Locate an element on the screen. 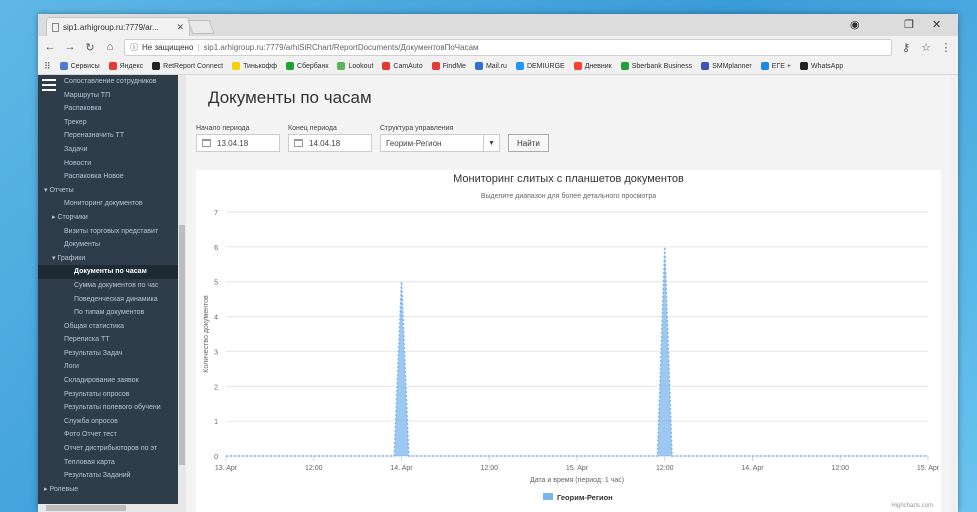  x-axis-title: Дата и время (период: 1 час) is located at coordinates (577, 480).